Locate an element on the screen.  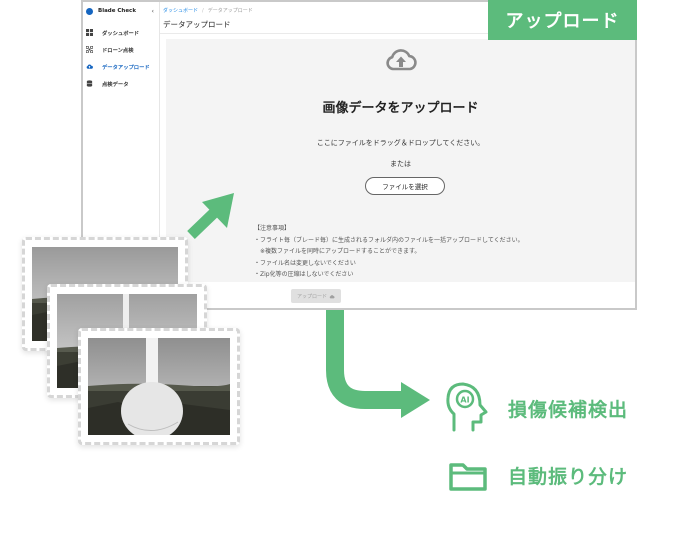
down-right-arrow-icon is located at coordinates (378, 364).